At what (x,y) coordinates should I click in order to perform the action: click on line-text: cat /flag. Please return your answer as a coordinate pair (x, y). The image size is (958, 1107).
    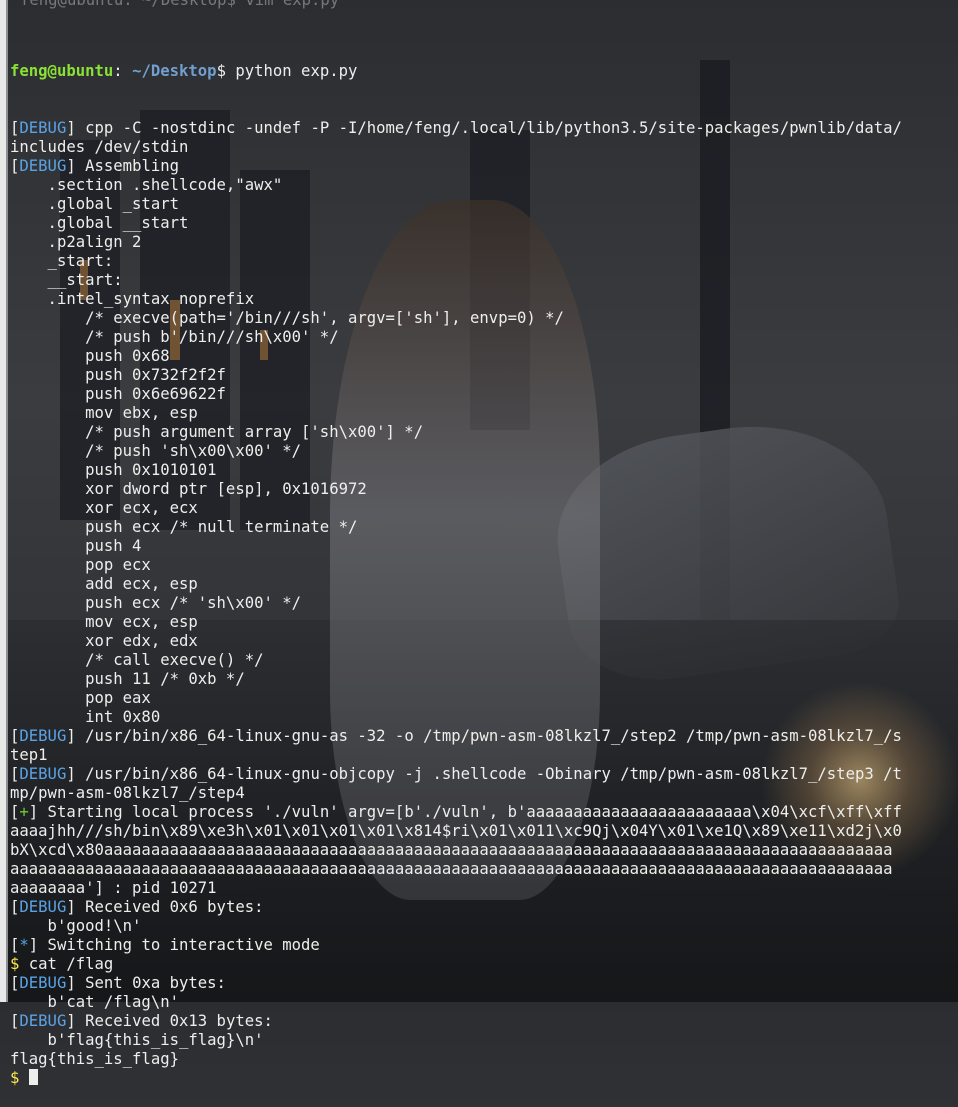
    Looking at the image, I should click on (66, 964).